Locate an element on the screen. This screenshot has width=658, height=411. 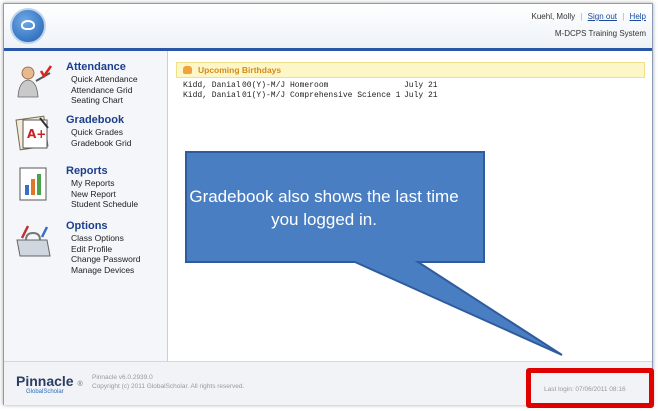
sidebar-title-attendance: Attendance is located at coordinates (96, 67).